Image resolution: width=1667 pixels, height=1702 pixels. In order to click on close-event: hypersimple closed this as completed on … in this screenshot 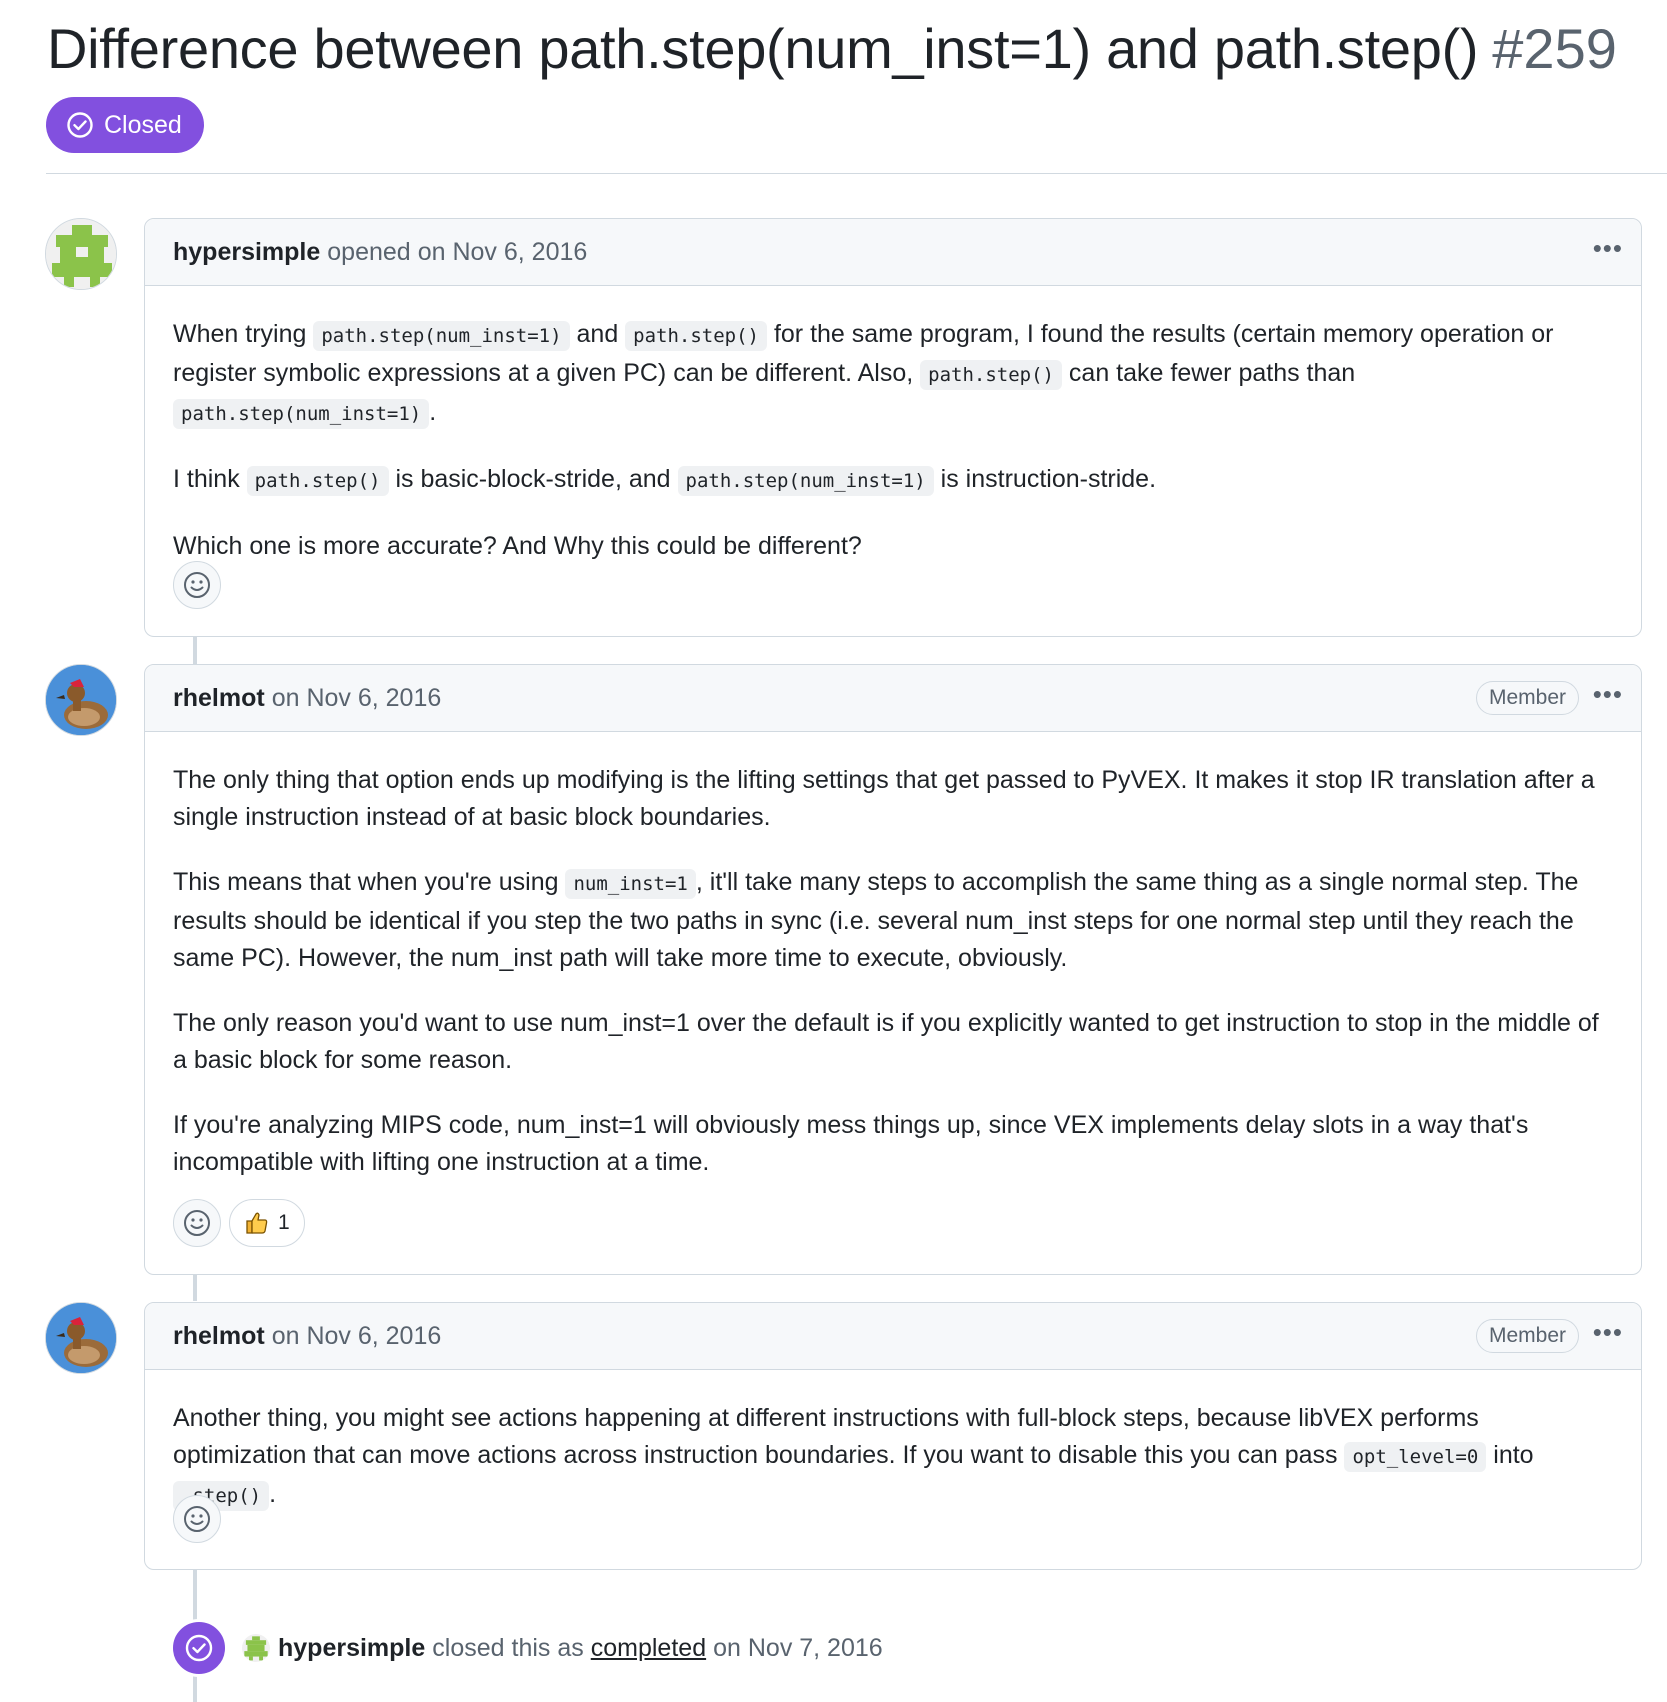, I will do `click(526, 1648)`.